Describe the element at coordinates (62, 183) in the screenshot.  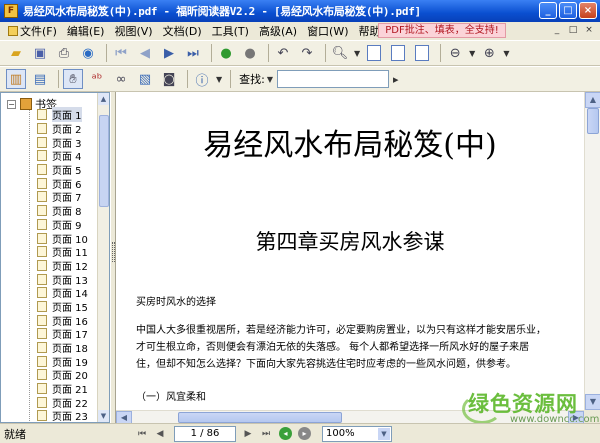
I see `bookmark-item: 页面 6` at that location.